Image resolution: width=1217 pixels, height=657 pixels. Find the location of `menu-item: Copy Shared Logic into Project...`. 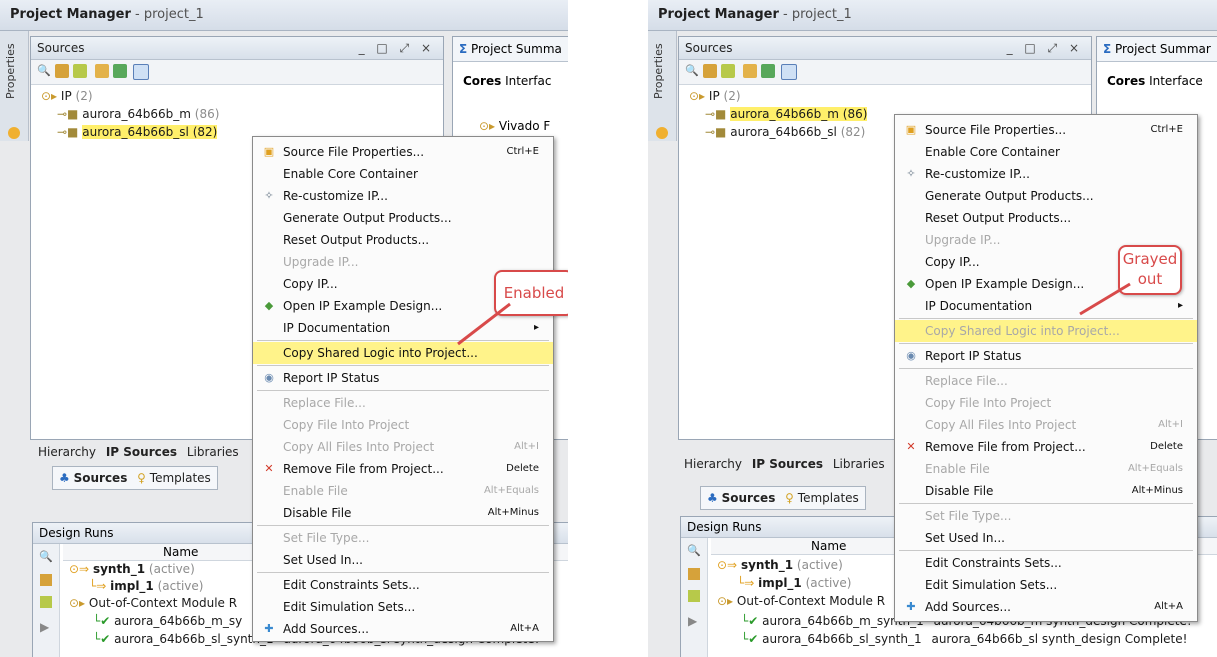

menu-item: Copy Shared Logic into Project... is located at coordinates (1046, 331).